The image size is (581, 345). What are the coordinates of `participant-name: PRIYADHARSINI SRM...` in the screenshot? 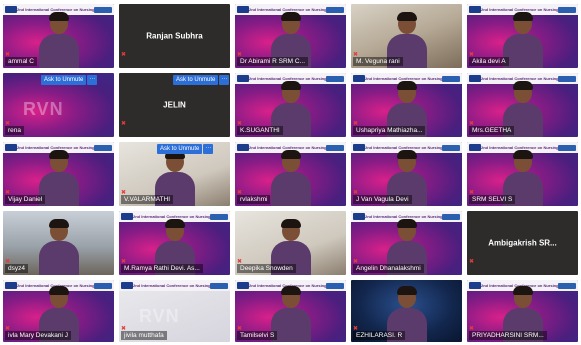 It's located at (508, 335).